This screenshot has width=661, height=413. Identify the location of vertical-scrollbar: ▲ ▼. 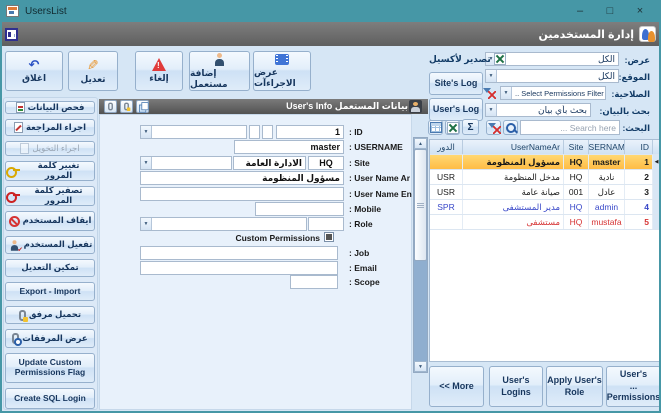
(420, 255).